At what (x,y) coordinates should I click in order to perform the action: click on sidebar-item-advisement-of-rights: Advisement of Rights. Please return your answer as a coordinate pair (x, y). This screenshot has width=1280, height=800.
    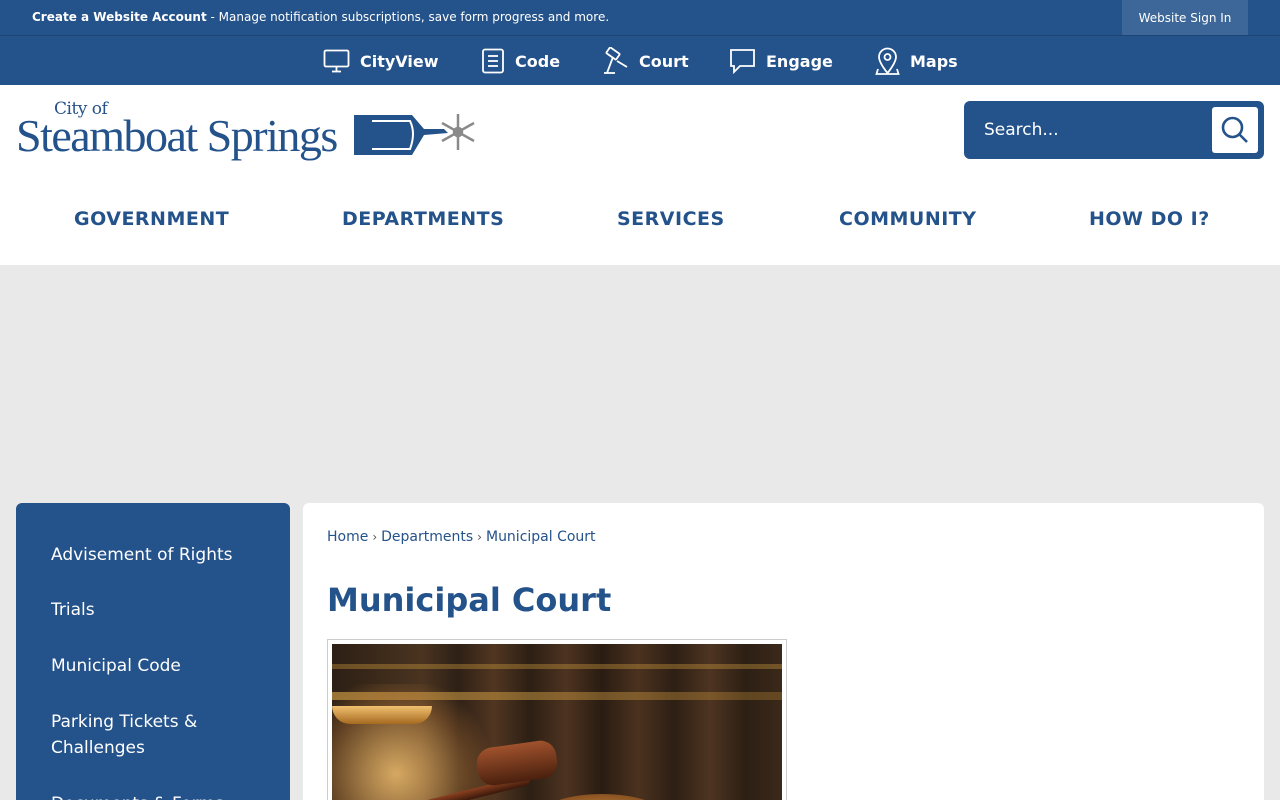
    Looking at the image, I should click on (161, 555).